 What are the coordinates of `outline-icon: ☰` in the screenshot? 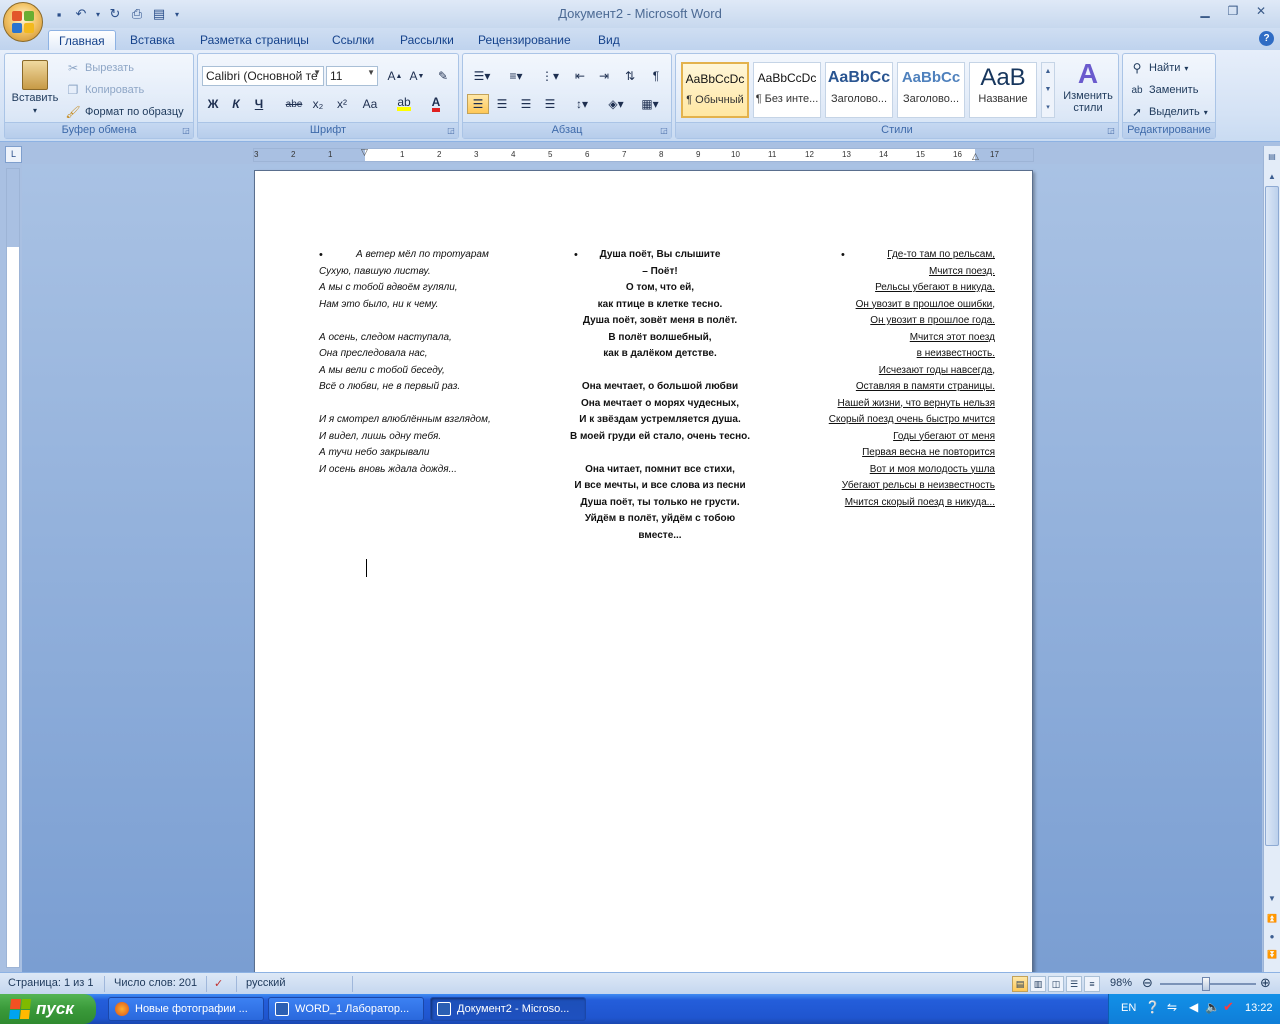 It's located at (1074, 984).